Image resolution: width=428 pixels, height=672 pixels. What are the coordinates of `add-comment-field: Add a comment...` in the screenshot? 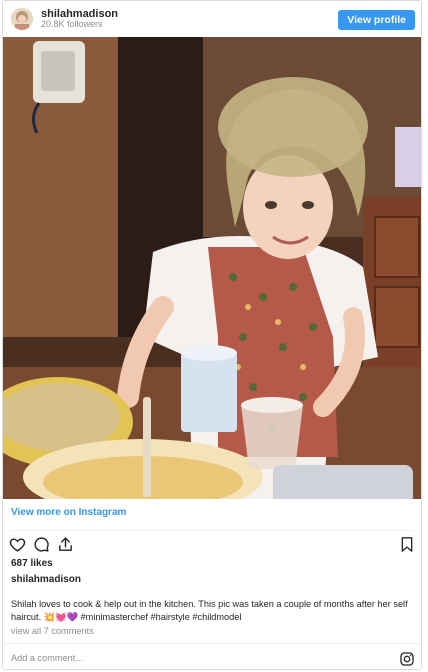 It's located at (47, 658).